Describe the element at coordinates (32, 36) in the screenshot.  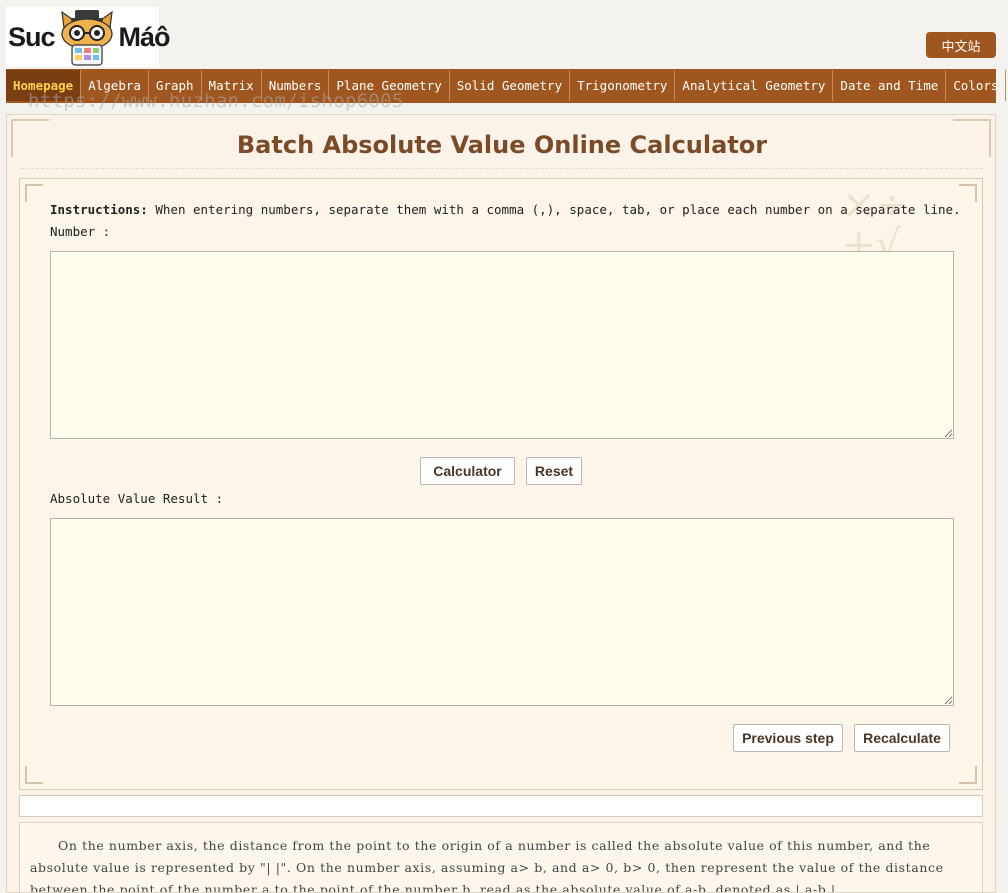
I see `logo-text-left: Suc` at that location.